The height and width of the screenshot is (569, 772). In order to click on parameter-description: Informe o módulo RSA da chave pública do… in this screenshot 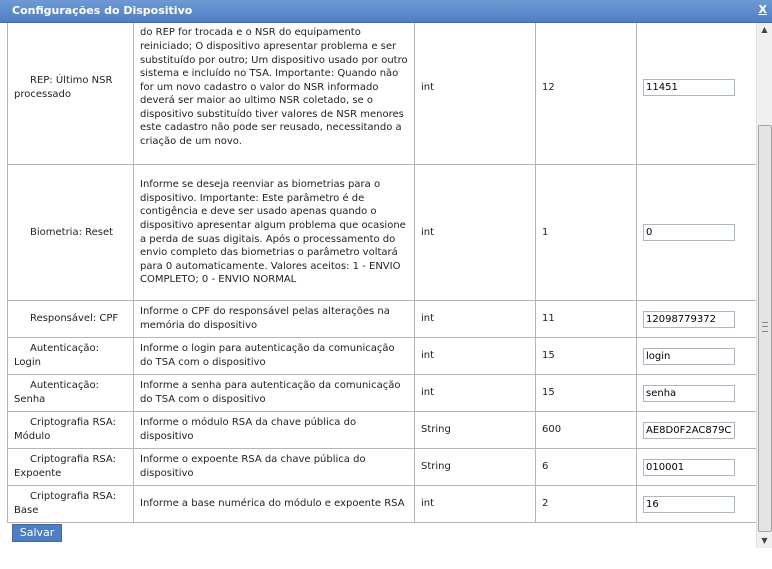, I will do `click(248, 429)`.